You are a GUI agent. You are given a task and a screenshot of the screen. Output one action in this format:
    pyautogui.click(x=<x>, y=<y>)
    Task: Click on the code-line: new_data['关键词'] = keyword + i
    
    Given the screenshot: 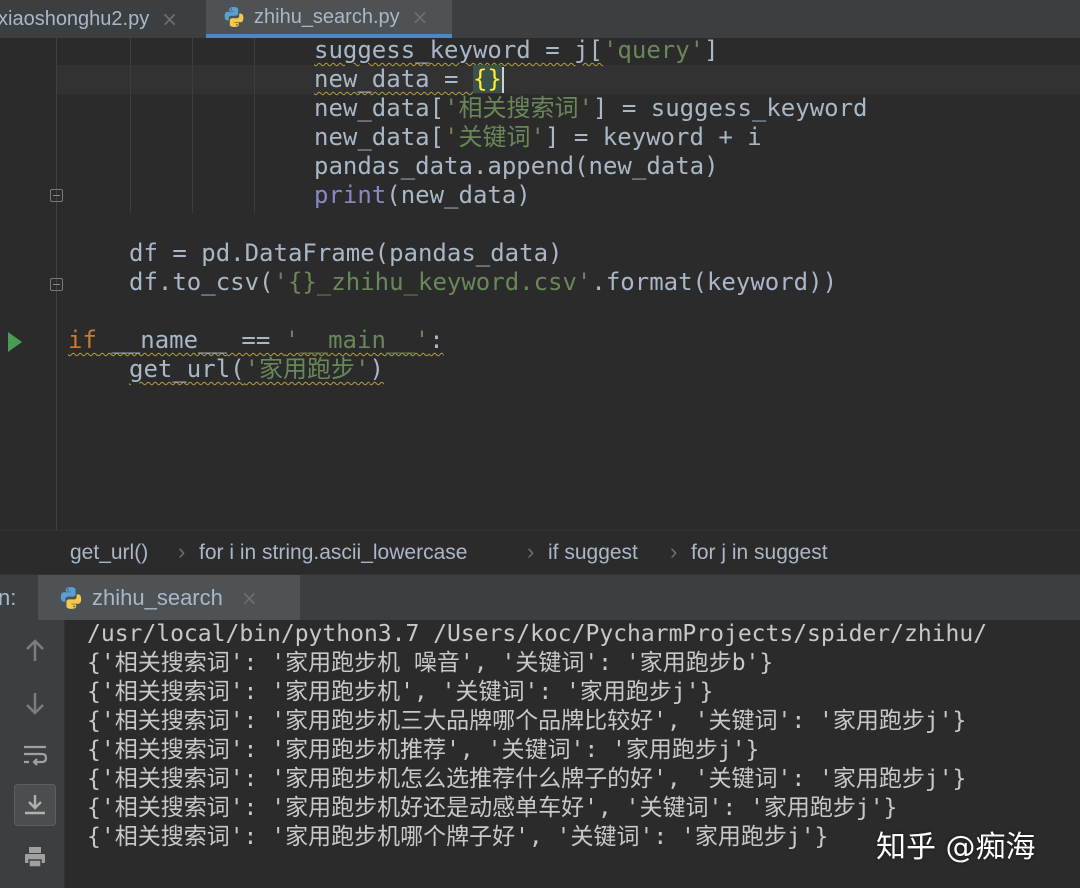 What is the action you would take?
    pyautogui.click(x=538, y=137)
    